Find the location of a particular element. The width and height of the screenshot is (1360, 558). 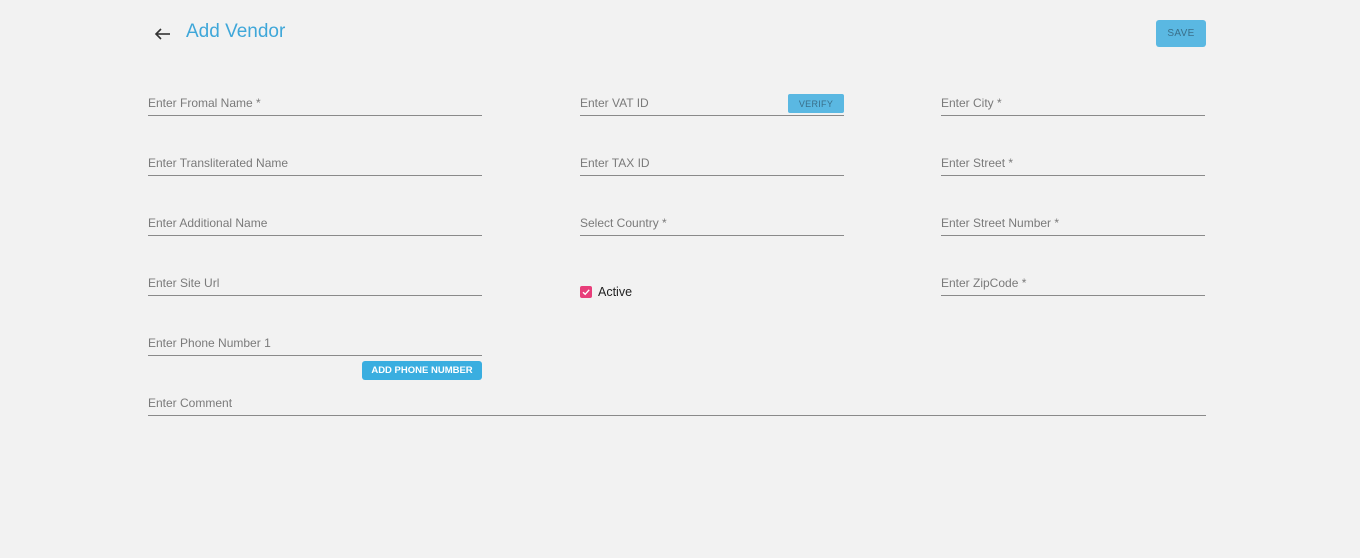

back-button is located at coordinates (163, 33).